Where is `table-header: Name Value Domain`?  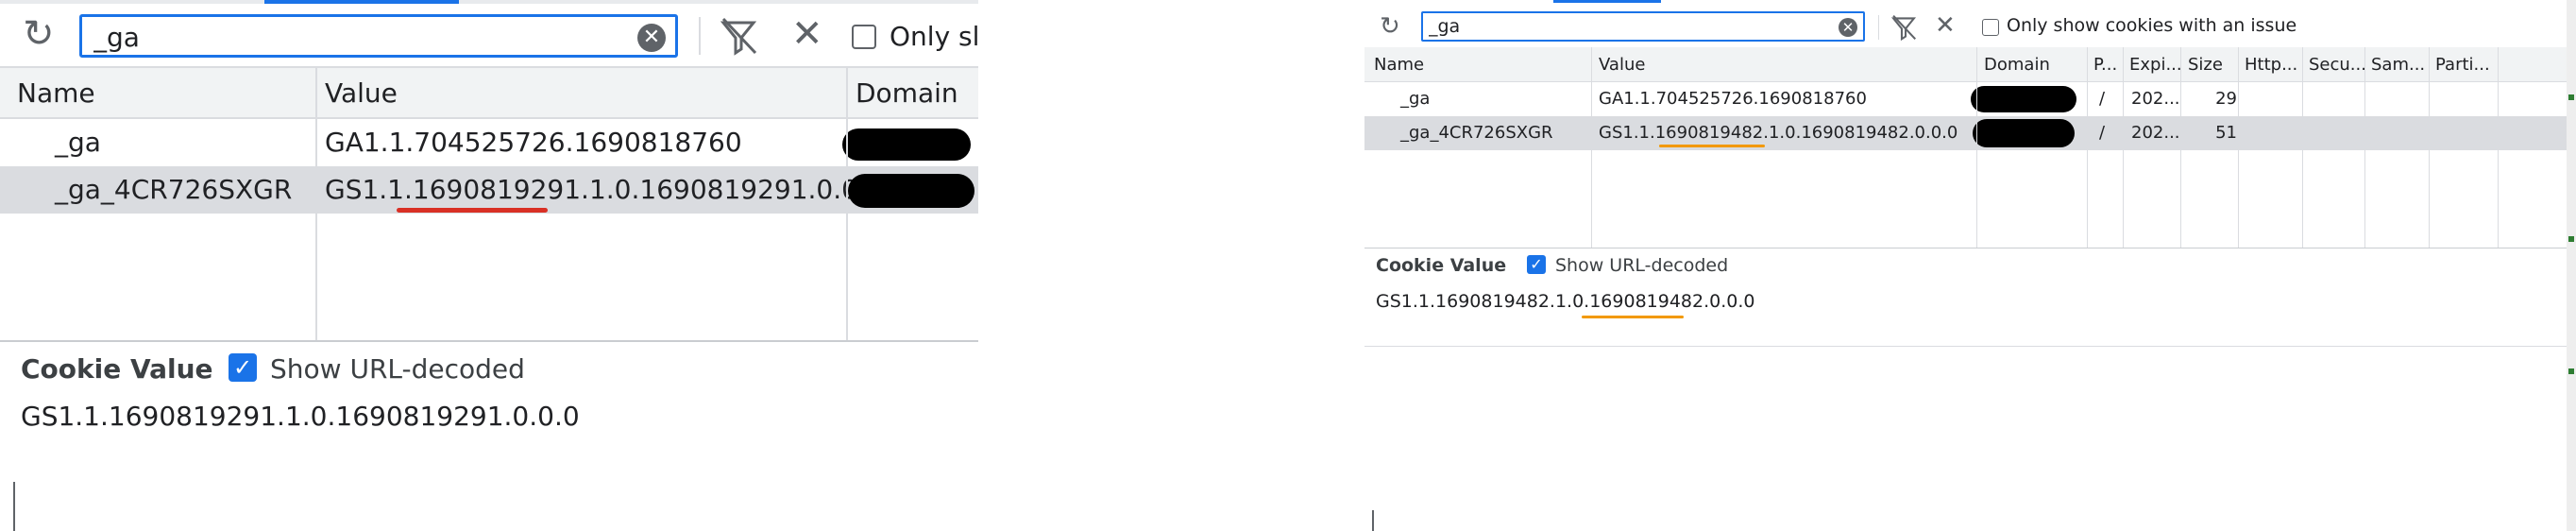 table-header: Name Value Domain is located at coordinates (489, 93).